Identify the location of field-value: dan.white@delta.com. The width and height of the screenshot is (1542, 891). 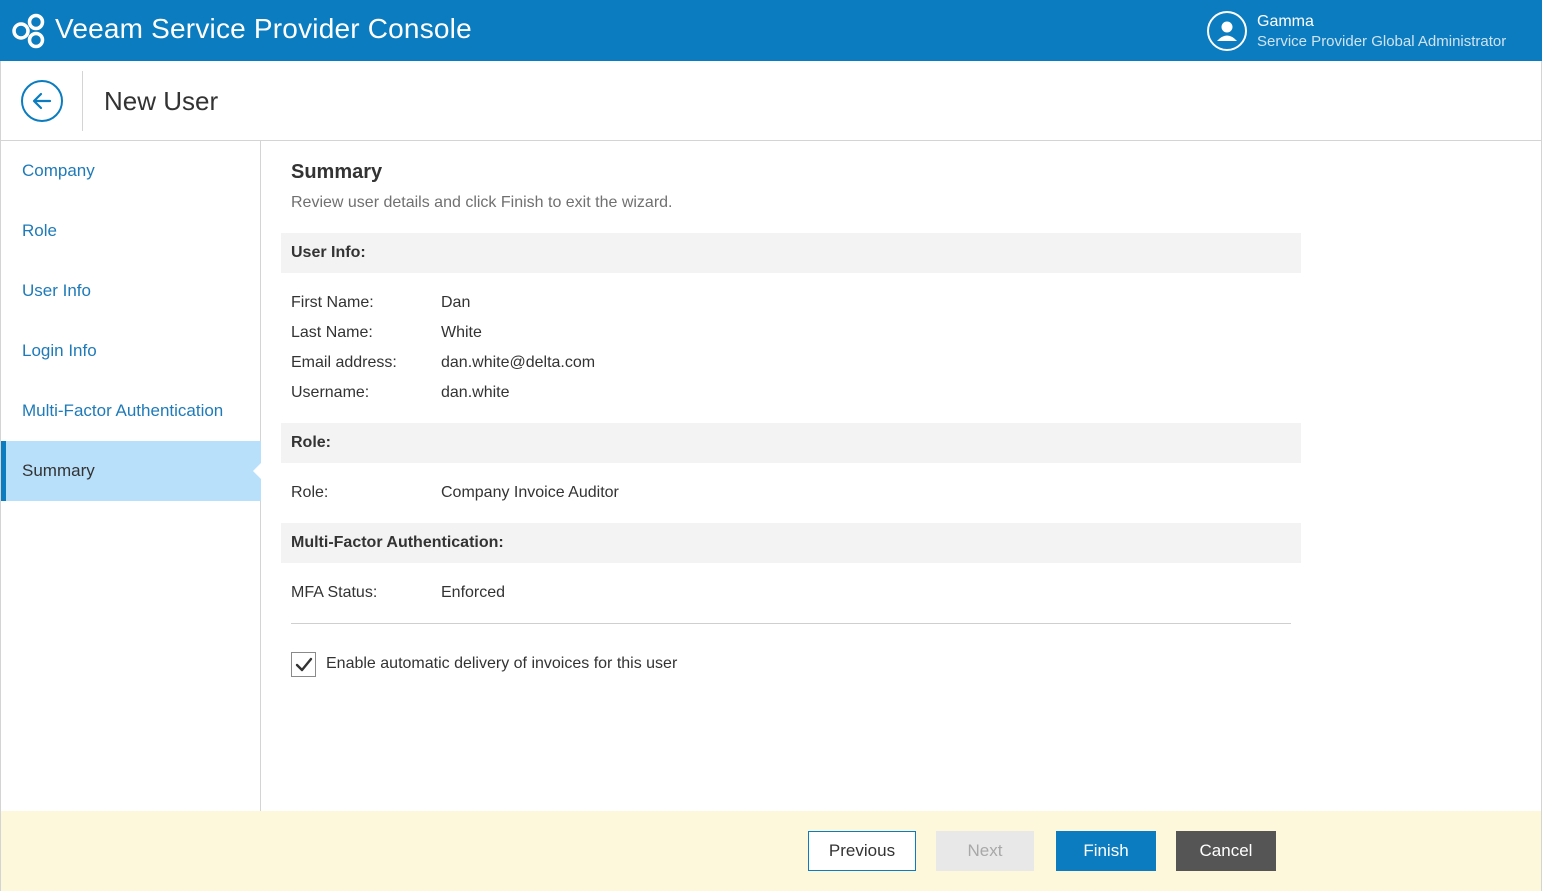
(518, 362).